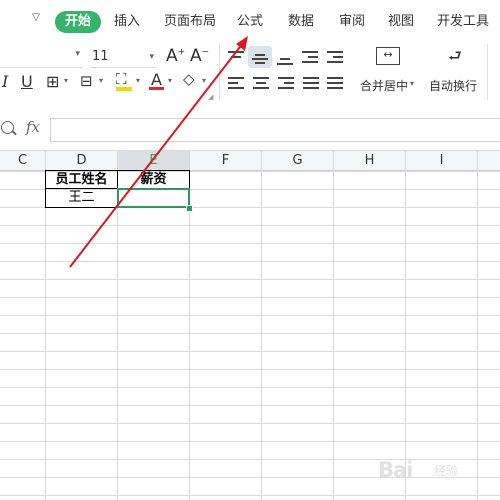 The width and height of the screenshot is (500, 500). I want to click on formula-input, so click(275, 130).